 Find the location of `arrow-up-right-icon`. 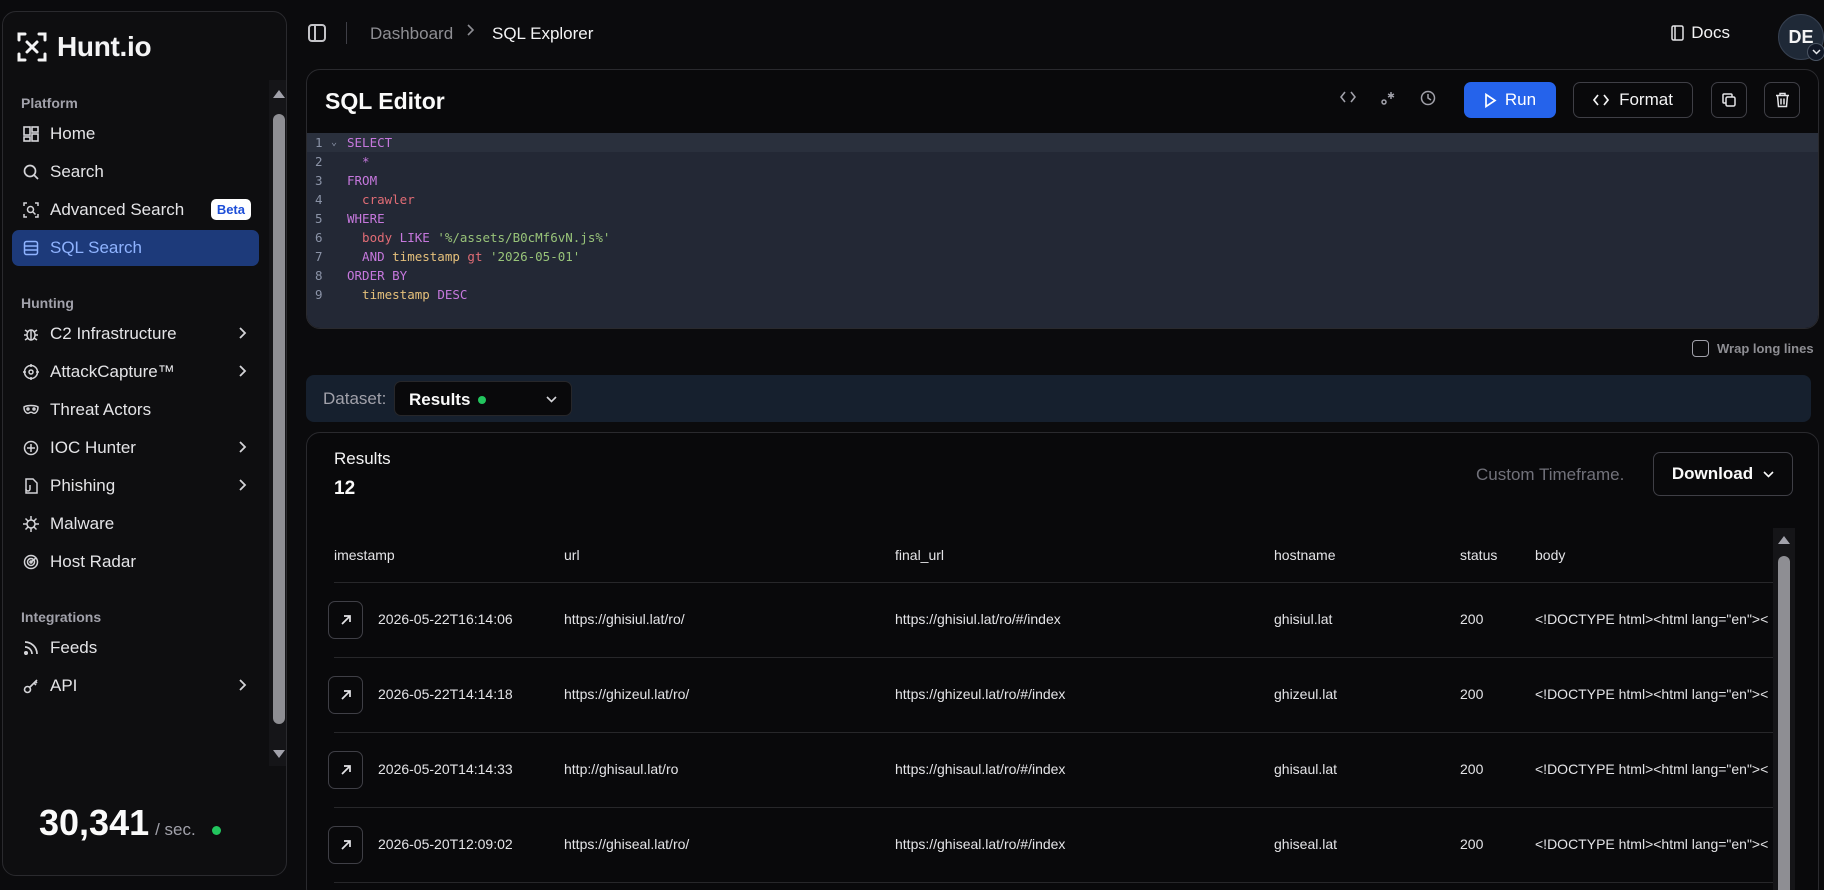

arrow-up-right-icon is located at coordinates (345, 845).